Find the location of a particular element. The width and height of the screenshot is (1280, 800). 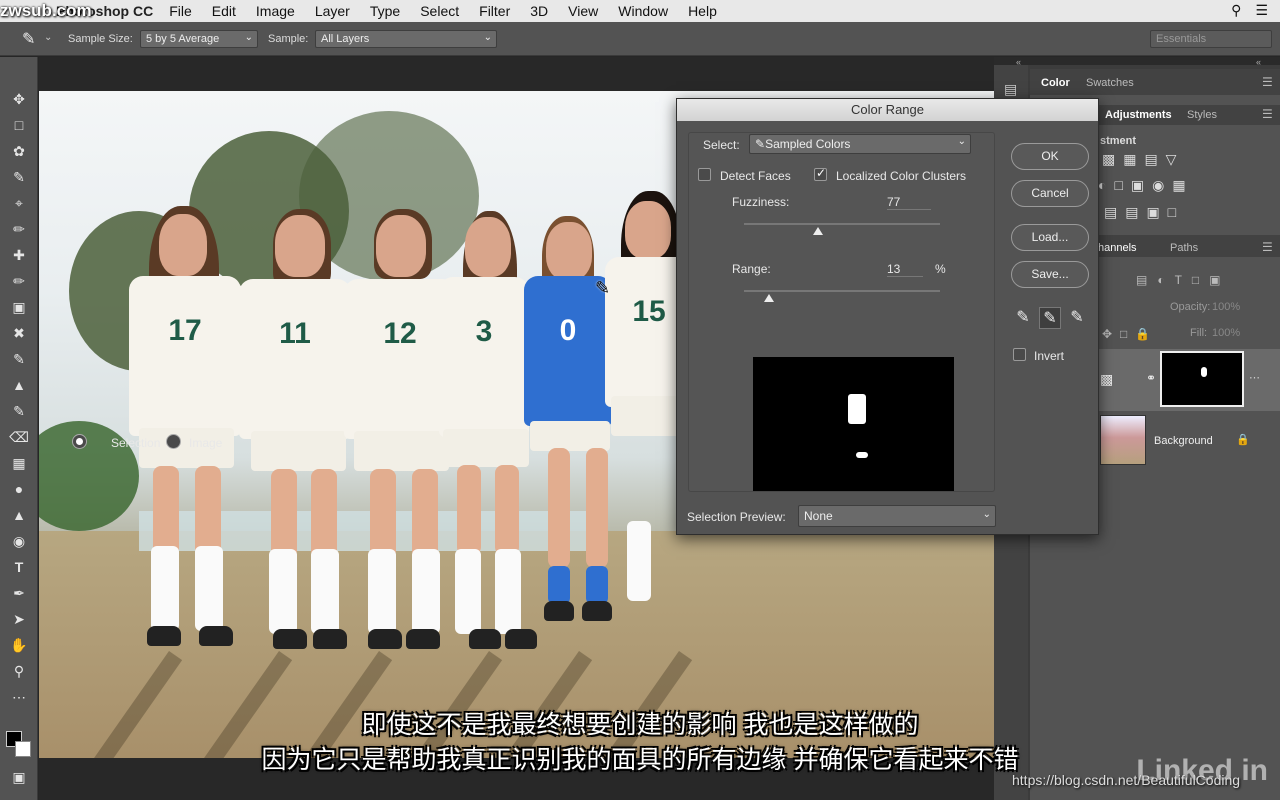

jersey-number: 3 is located at coordinates (484, 357).